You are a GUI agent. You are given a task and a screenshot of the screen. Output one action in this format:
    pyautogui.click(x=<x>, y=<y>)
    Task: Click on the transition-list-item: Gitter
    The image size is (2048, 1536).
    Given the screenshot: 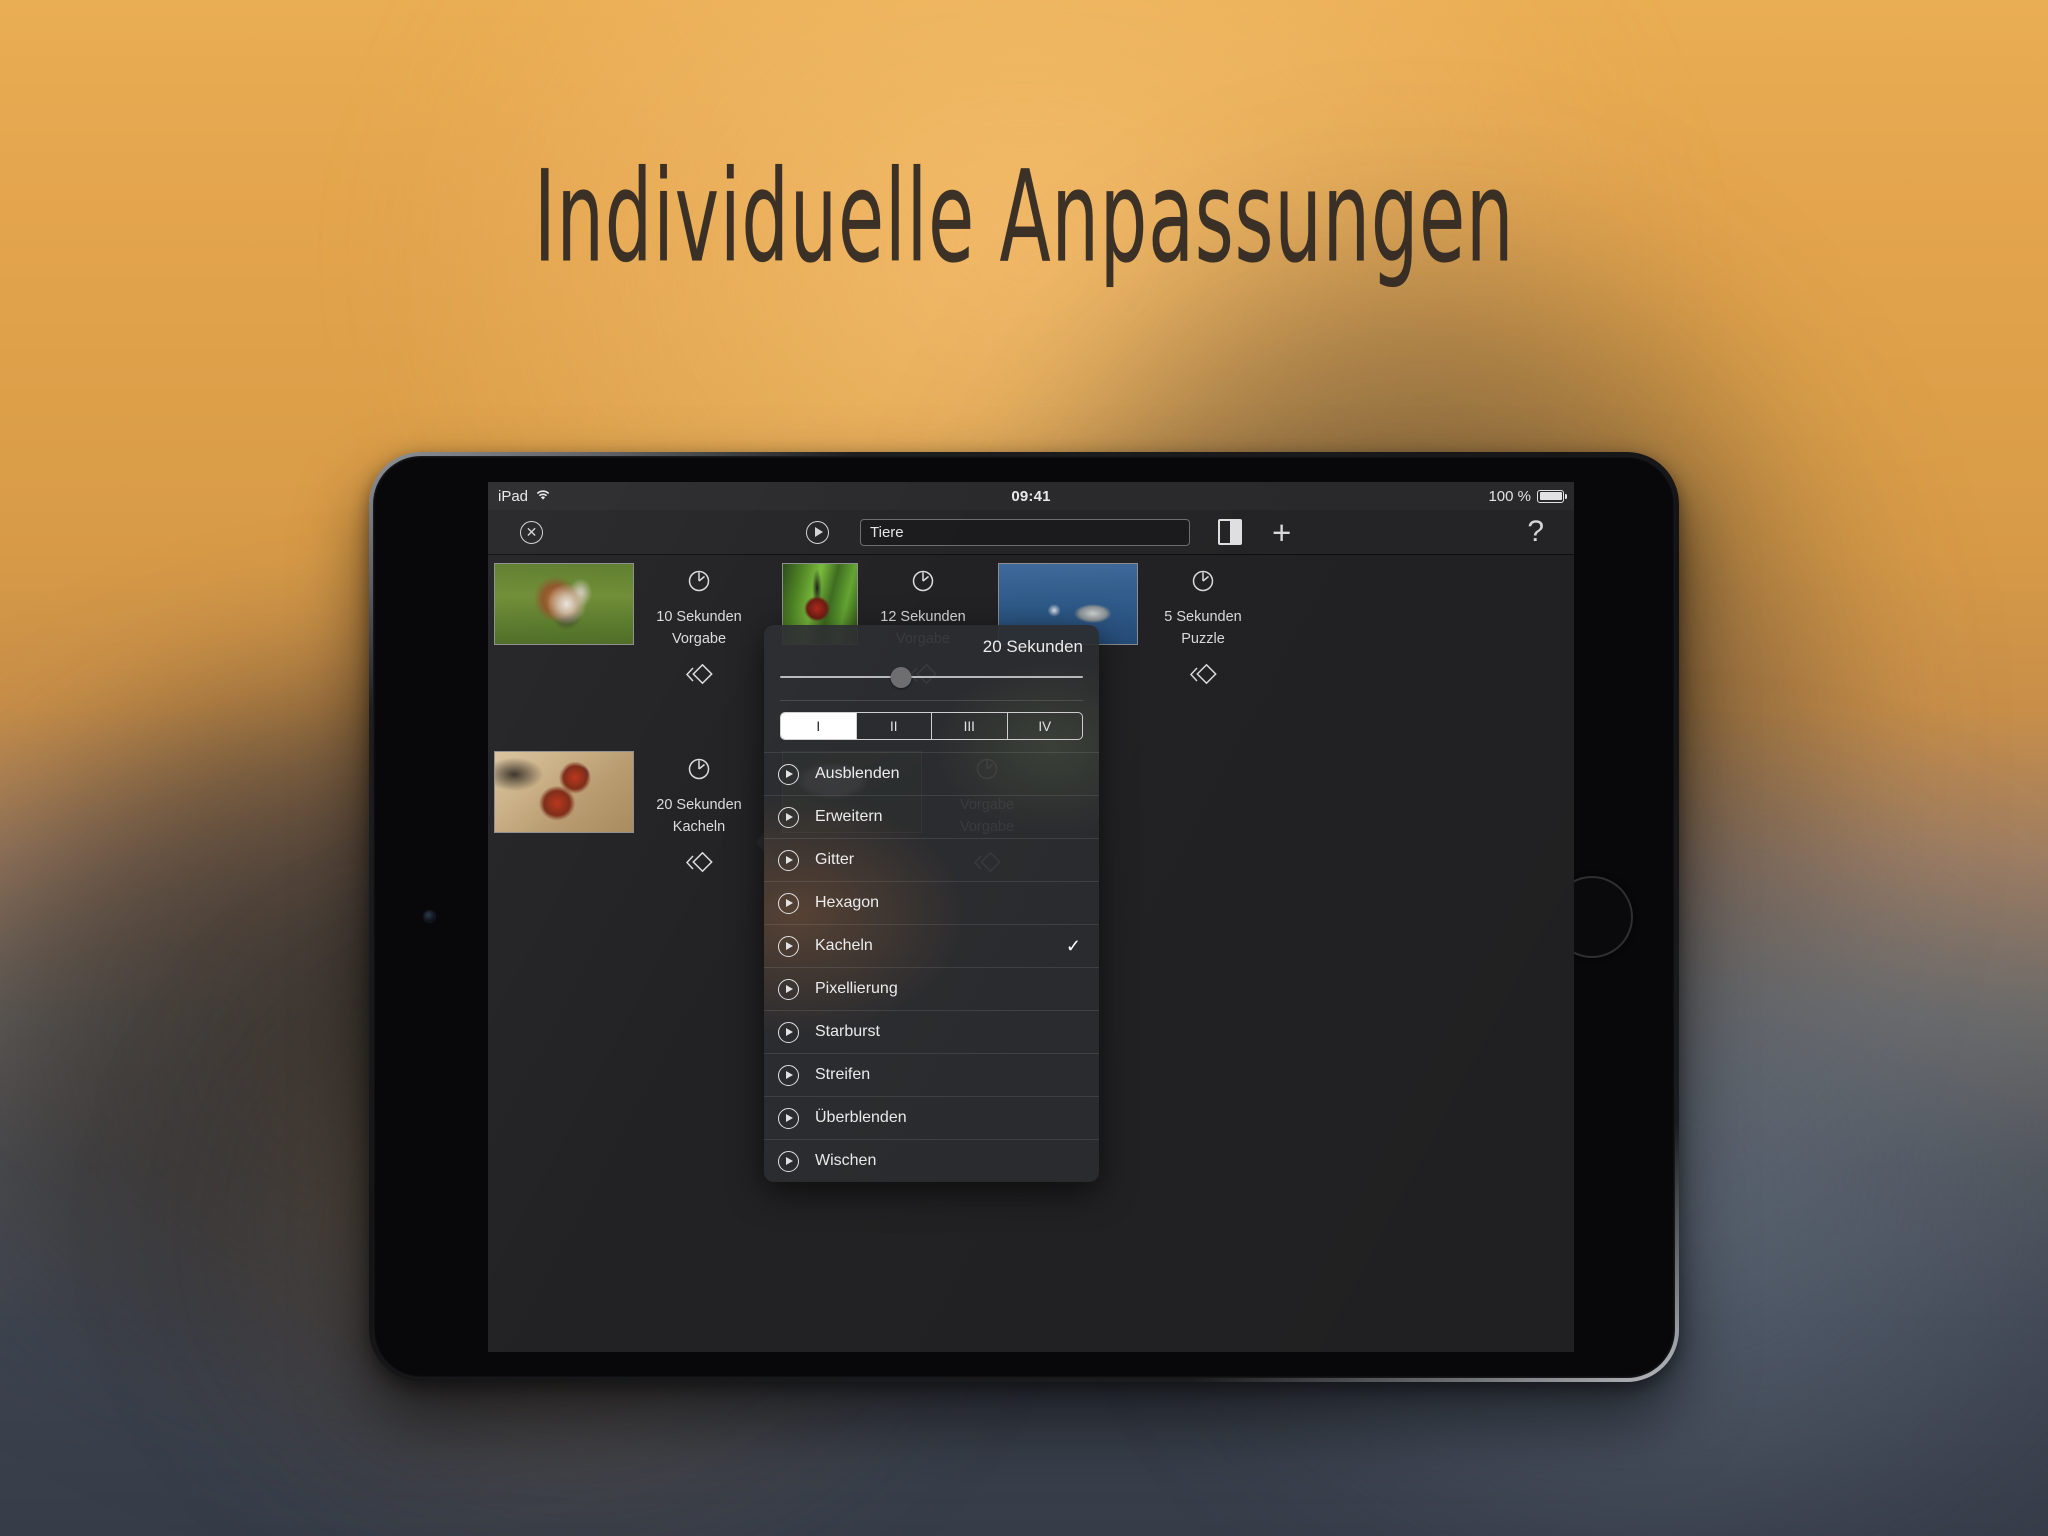 What is the action you would take?
    pyautogui.click(x=931, y=859)
    